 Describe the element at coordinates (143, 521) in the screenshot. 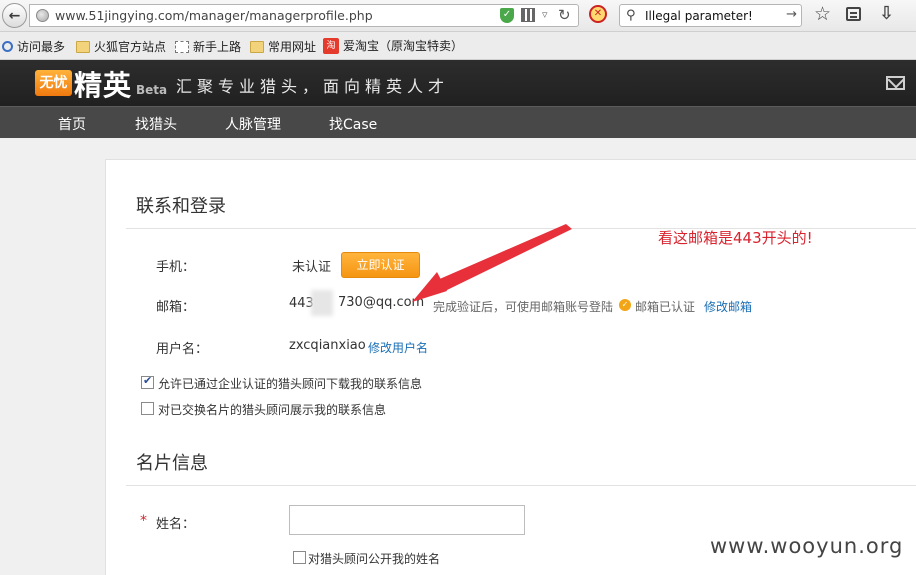

I see `required-mark: *` at that location.